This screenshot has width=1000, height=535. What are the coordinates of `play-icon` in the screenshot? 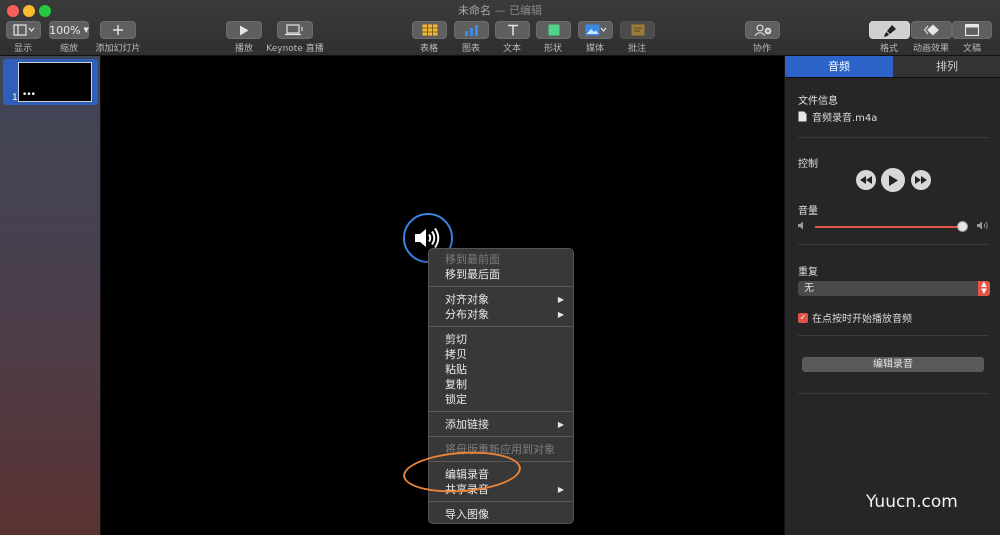 It's located at (244, 30).